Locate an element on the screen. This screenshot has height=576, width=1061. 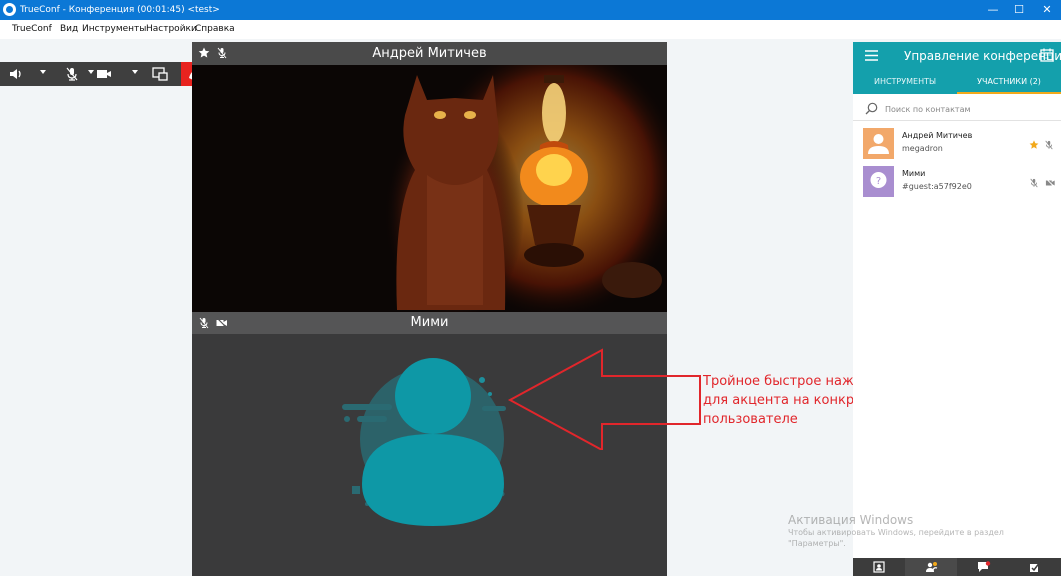
participants-icon is located at coordinates (932, 567).